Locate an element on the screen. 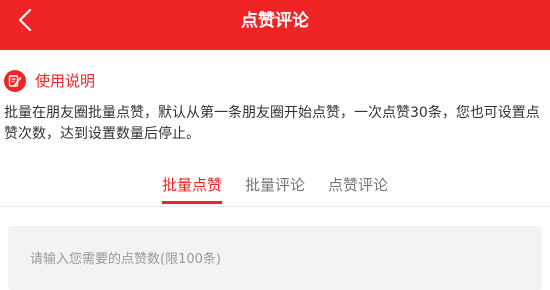 The width and height of the screenshot is (550, 290). tab-bar: 批量点赞 批量评论 点赞评论 is located at coordinates (275, 188).